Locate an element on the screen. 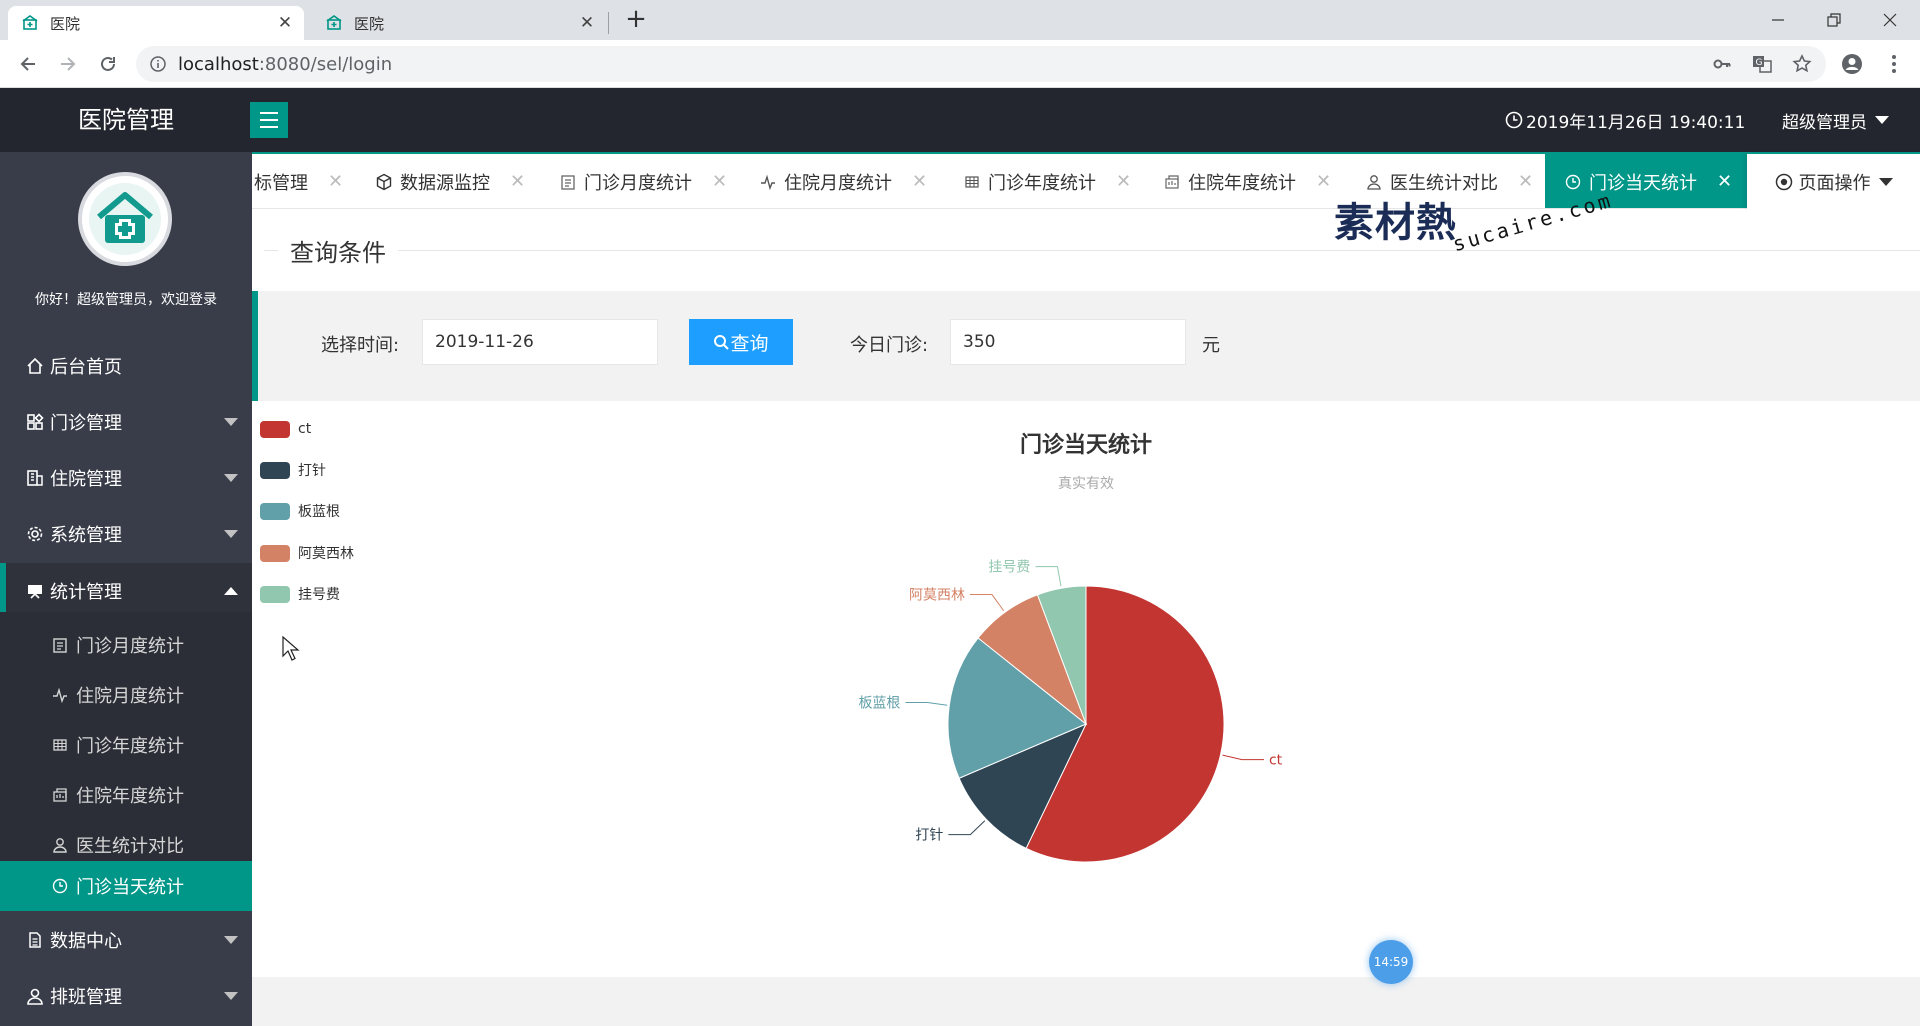 This screenshot has width=1920, height=1026. info-icon is located at coordinates (158, 64).